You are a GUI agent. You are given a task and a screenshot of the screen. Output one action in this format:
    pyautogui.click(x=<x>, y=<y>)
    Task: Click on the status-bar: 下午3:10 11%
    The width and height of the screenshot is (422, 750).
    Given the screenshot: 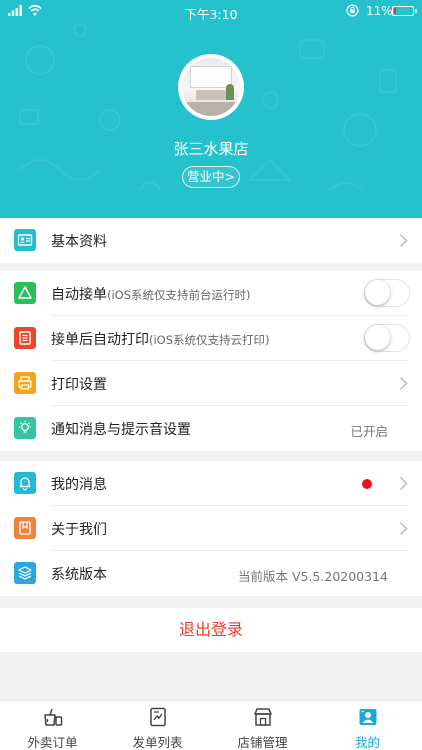 What is the action you would take?
    pyautogui.click(x=211, y=11)
    